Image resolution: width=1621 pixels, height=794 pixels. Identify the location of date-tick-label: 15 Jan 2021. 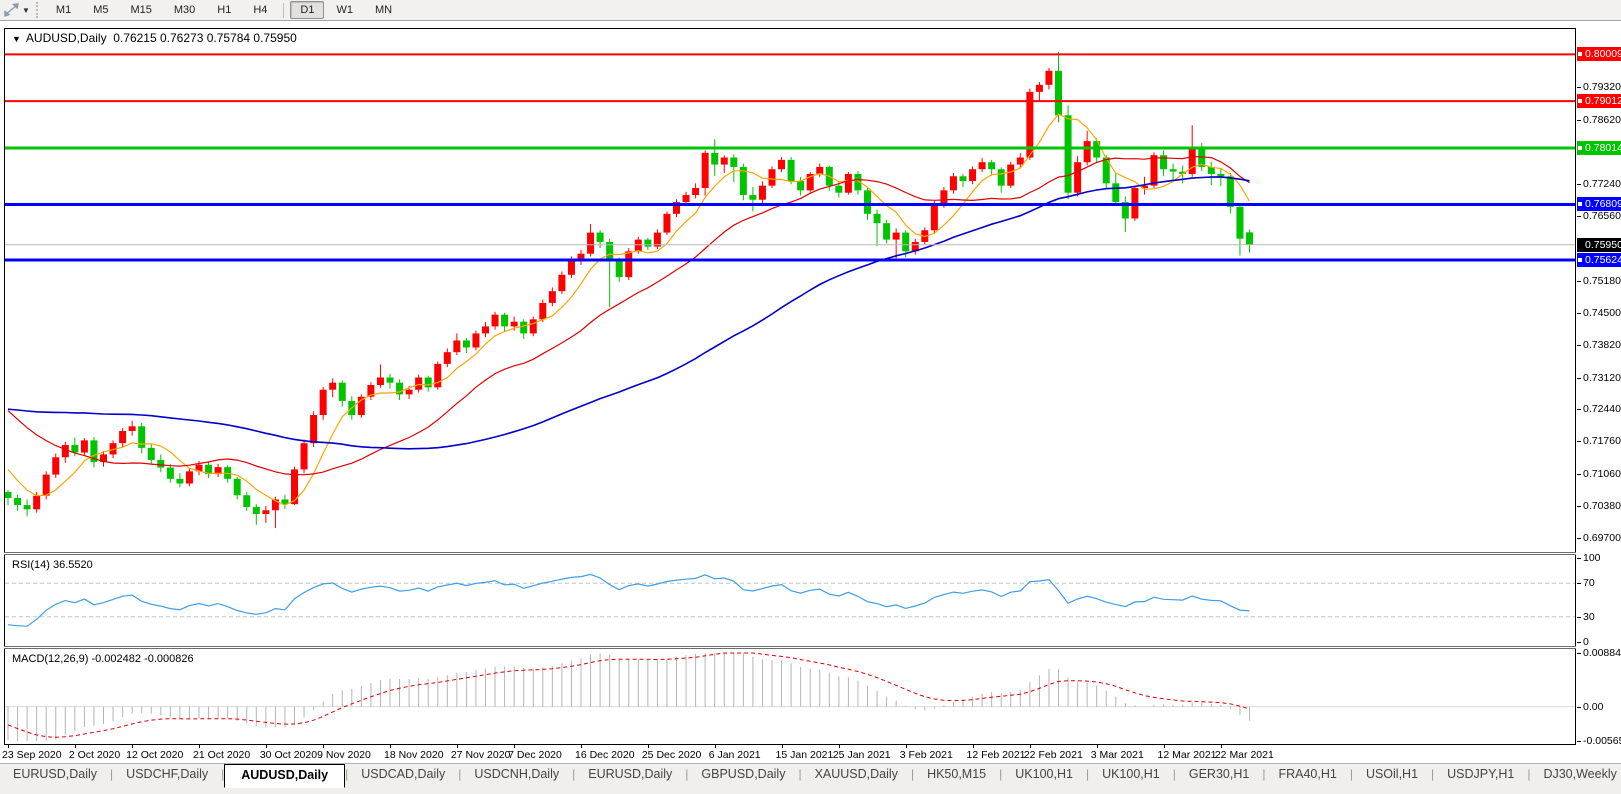
(804, 755).